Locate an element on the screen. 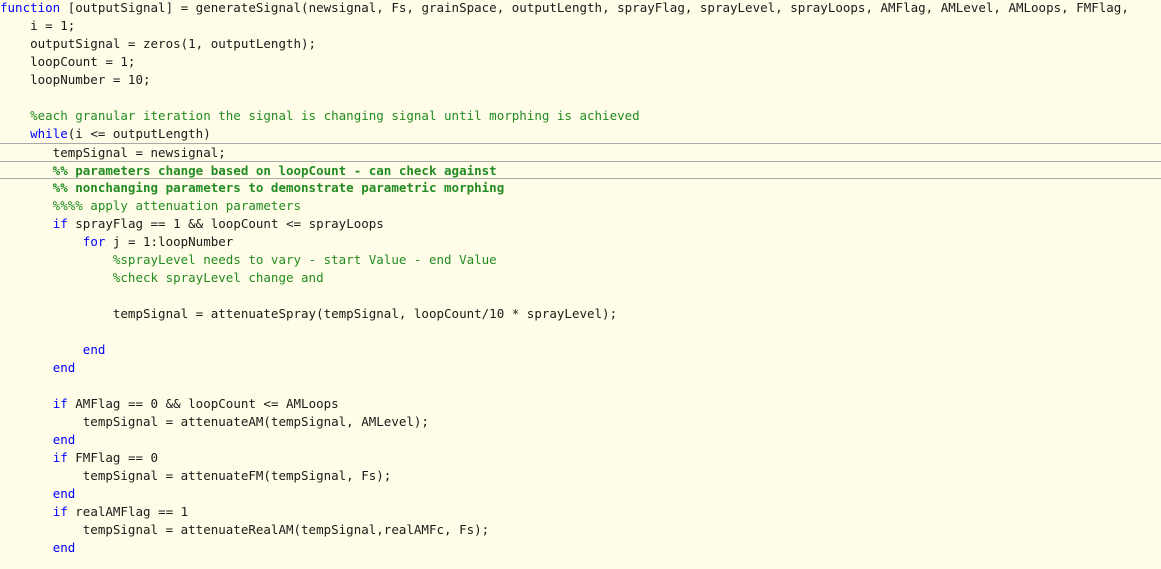 The width and height of the screenshot is (1161, 569). code-token: j = 1:loopNumber is located at coordinates (169, 241).